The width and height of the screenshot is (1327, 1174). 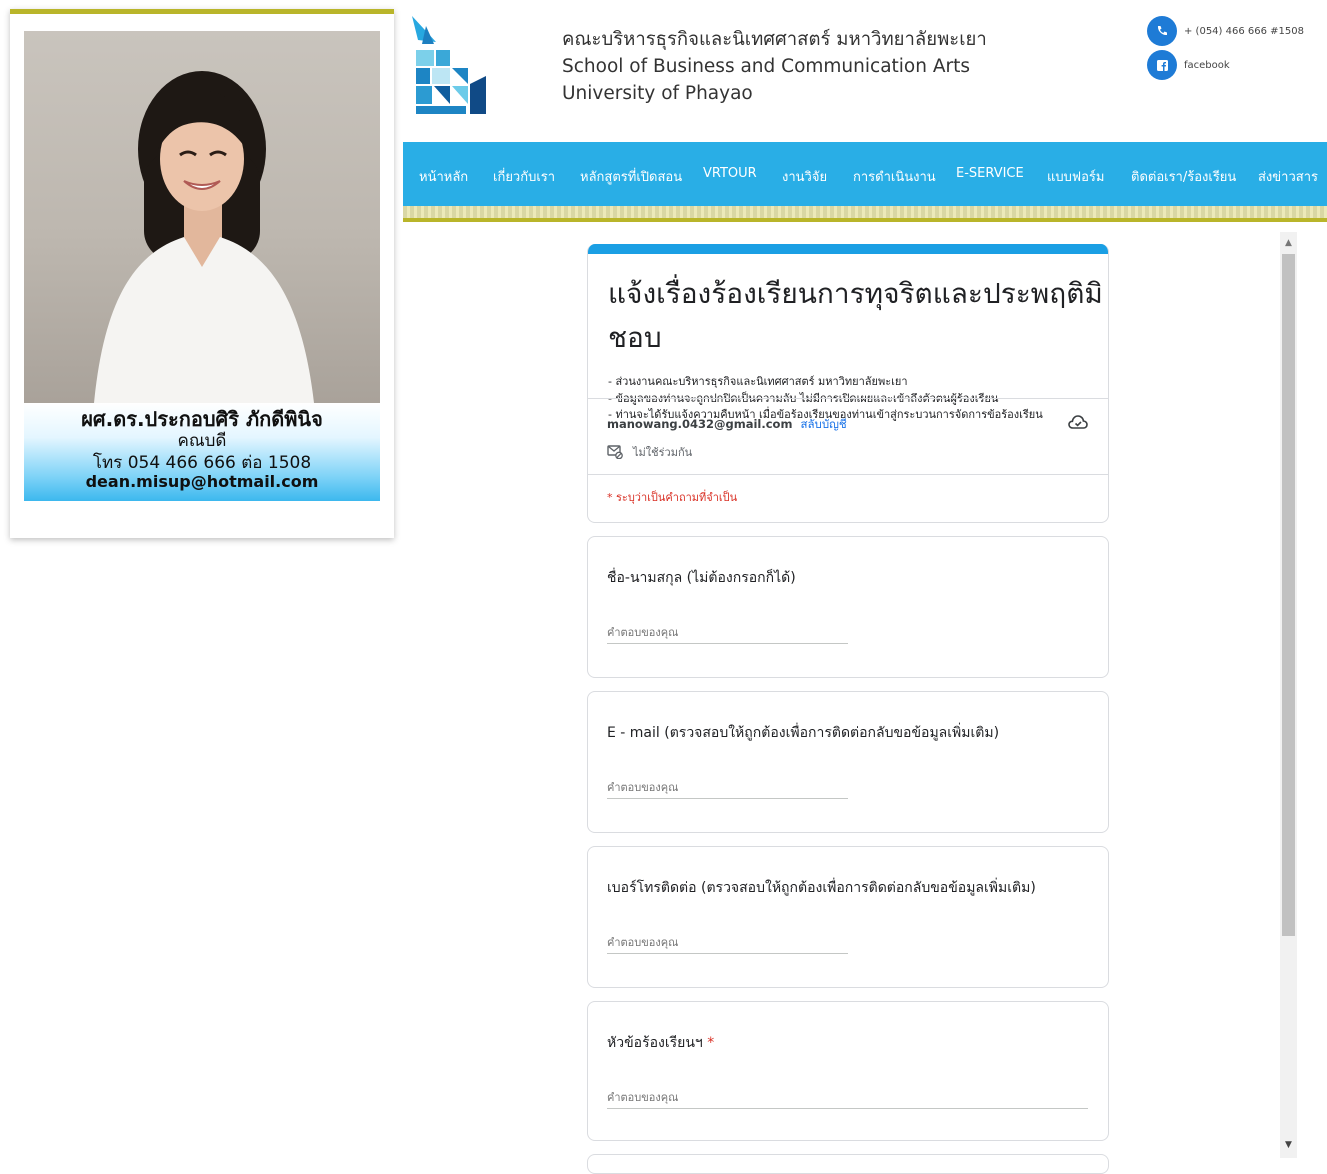 I want to click on scroll-down-arrow-icon: ▼, so click(x=1288, y=1145).